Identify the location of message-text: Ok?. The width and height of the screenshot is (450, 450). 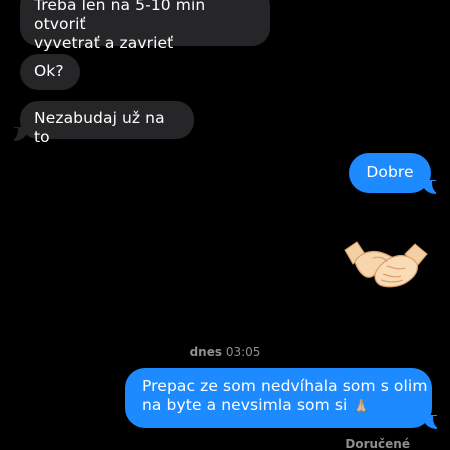
(49, 71).